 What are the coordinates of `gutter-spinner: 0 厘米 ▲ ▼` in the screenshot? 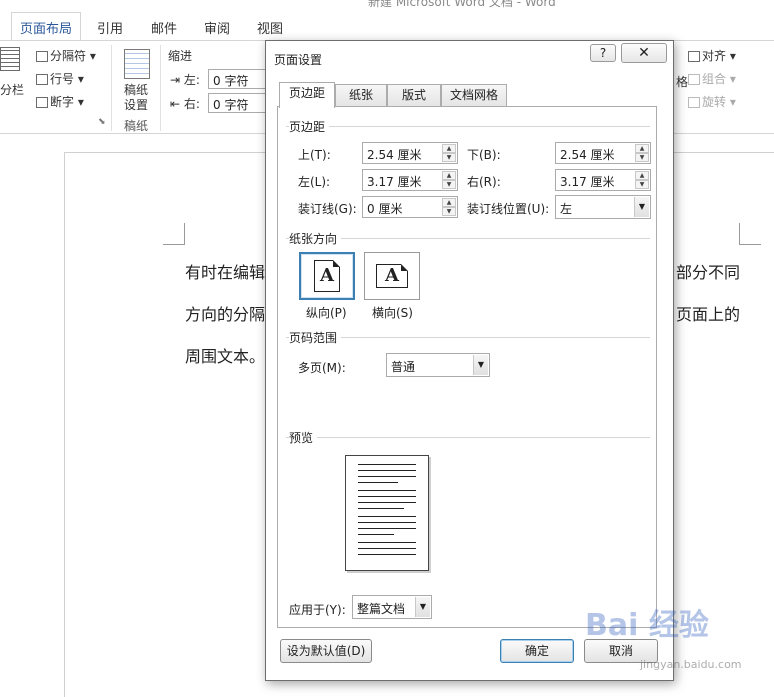 It's located at (410, 207).